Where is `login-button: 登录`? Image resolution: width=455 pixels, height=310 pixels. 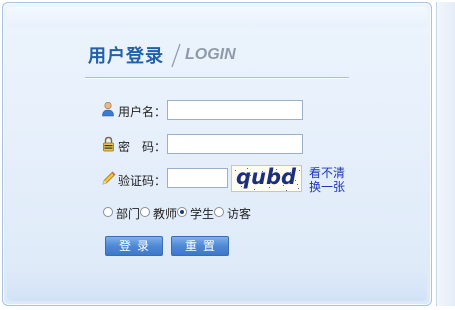 login-button: 登录 is located at coordinates (134, 246).